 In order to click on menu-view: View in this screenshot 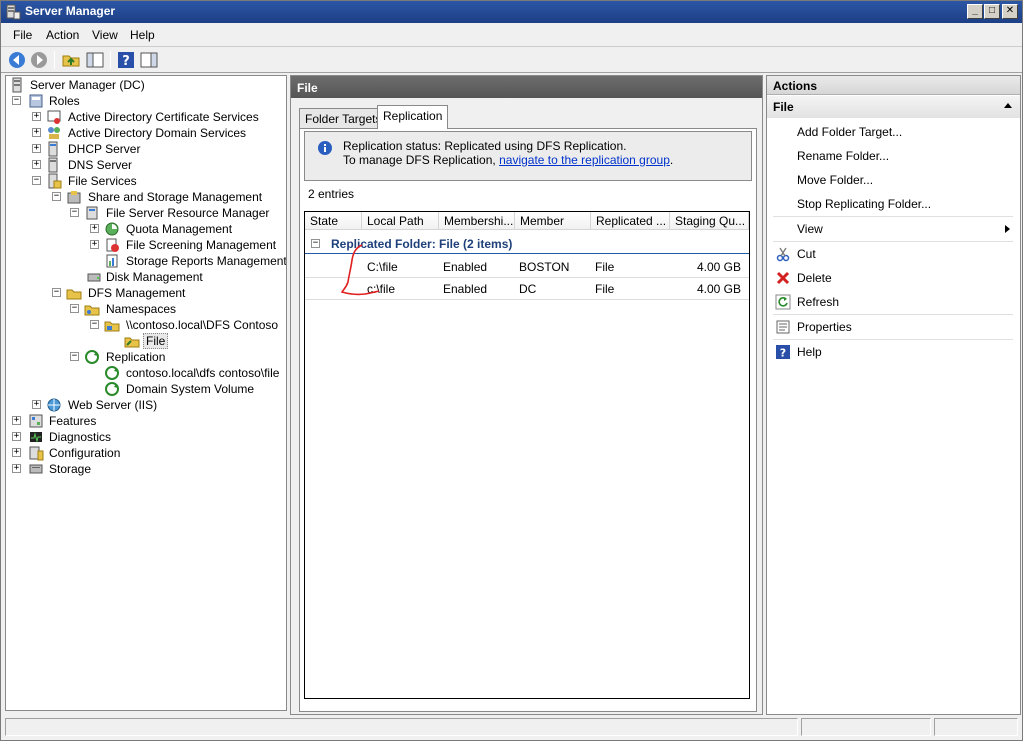, I will do `click(105, 35)`.